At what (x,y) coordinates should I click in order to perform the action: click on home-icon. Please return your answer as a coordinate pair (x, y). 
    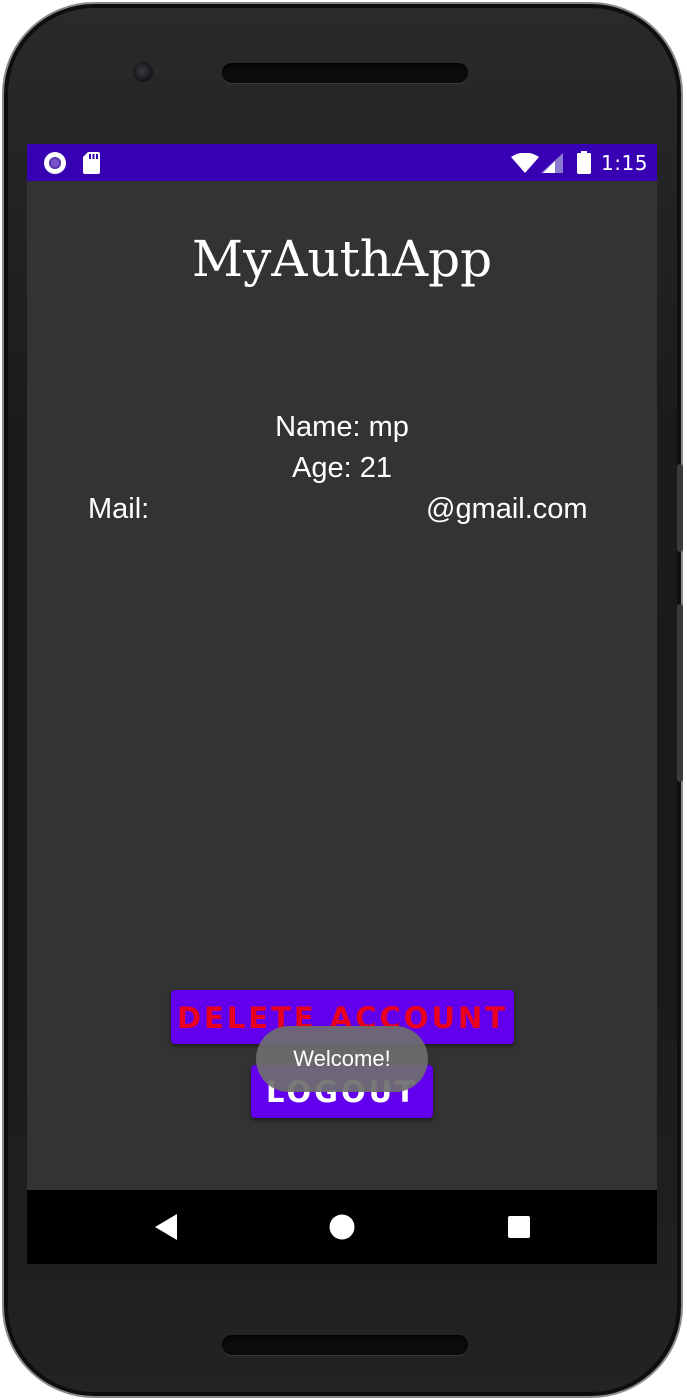
    Looking at the image, I should click on (342, 1227).